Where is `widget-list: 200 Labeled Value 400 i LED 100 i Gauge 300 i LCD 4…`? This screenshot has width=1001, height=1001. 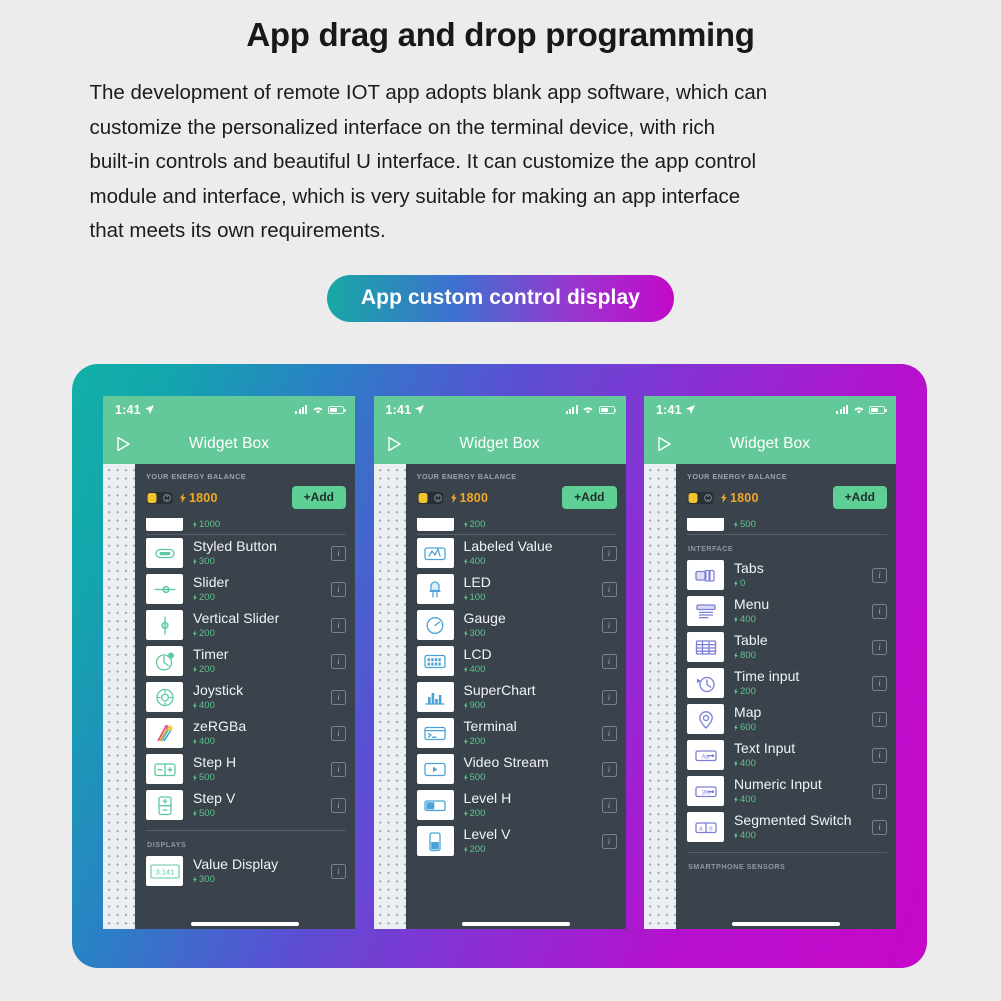
widget-list: 200 Labeled Value 400 i LED 100 i Gauge 300 i LCD 4… is located at coordinates (516, 687).